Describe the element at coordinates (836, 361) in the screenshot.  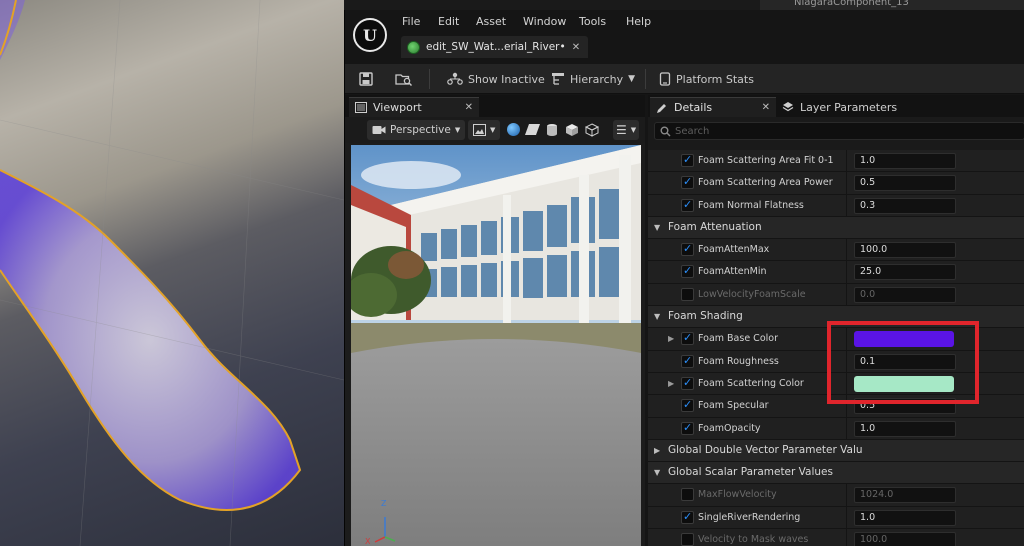
I see `property-row: Foam Roughness 0.1` at that location.